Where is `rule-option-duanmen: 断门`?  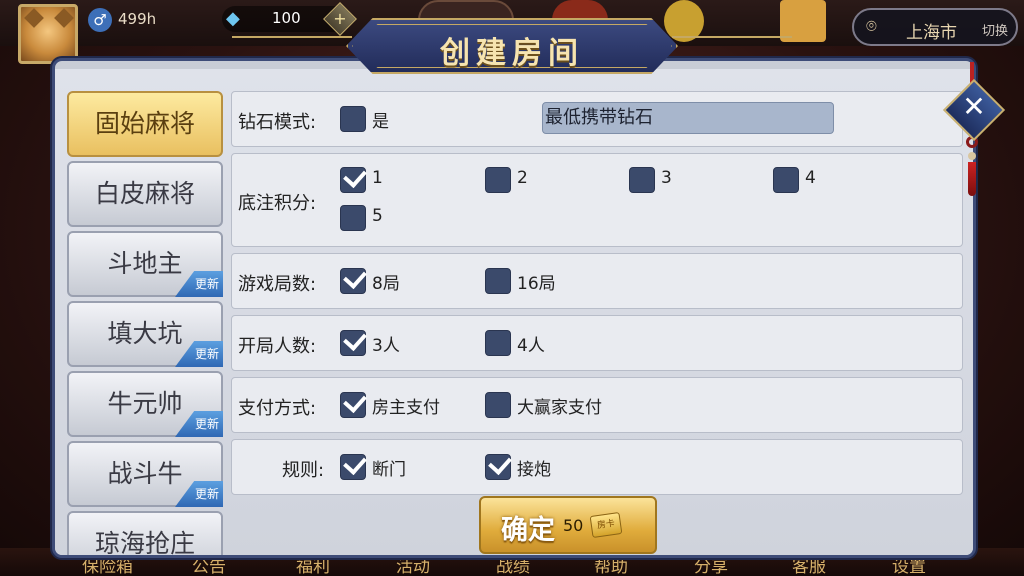 rule-option-duanmen: 断门 is located at coordinates (385, 467).